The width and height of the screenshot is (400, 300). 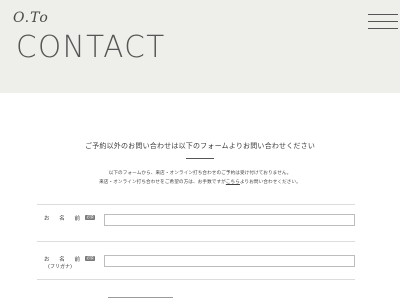 What do you see at coordinates (200, 173) in the screenshot?
I see `intro-line-1: 以下のフォームから、来店・オンライン打ち合わせのご予約は受け付けておりません。` at bounding box center [200, 173].